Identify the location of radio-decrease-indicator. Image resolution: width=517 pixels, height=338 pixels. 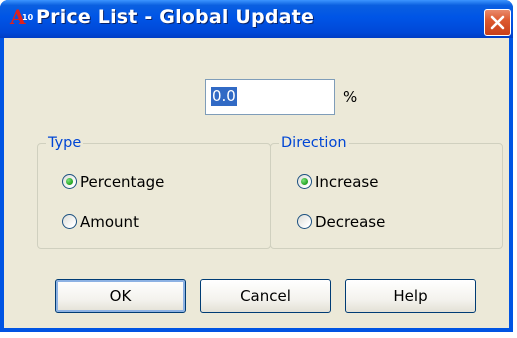
(304, 221).